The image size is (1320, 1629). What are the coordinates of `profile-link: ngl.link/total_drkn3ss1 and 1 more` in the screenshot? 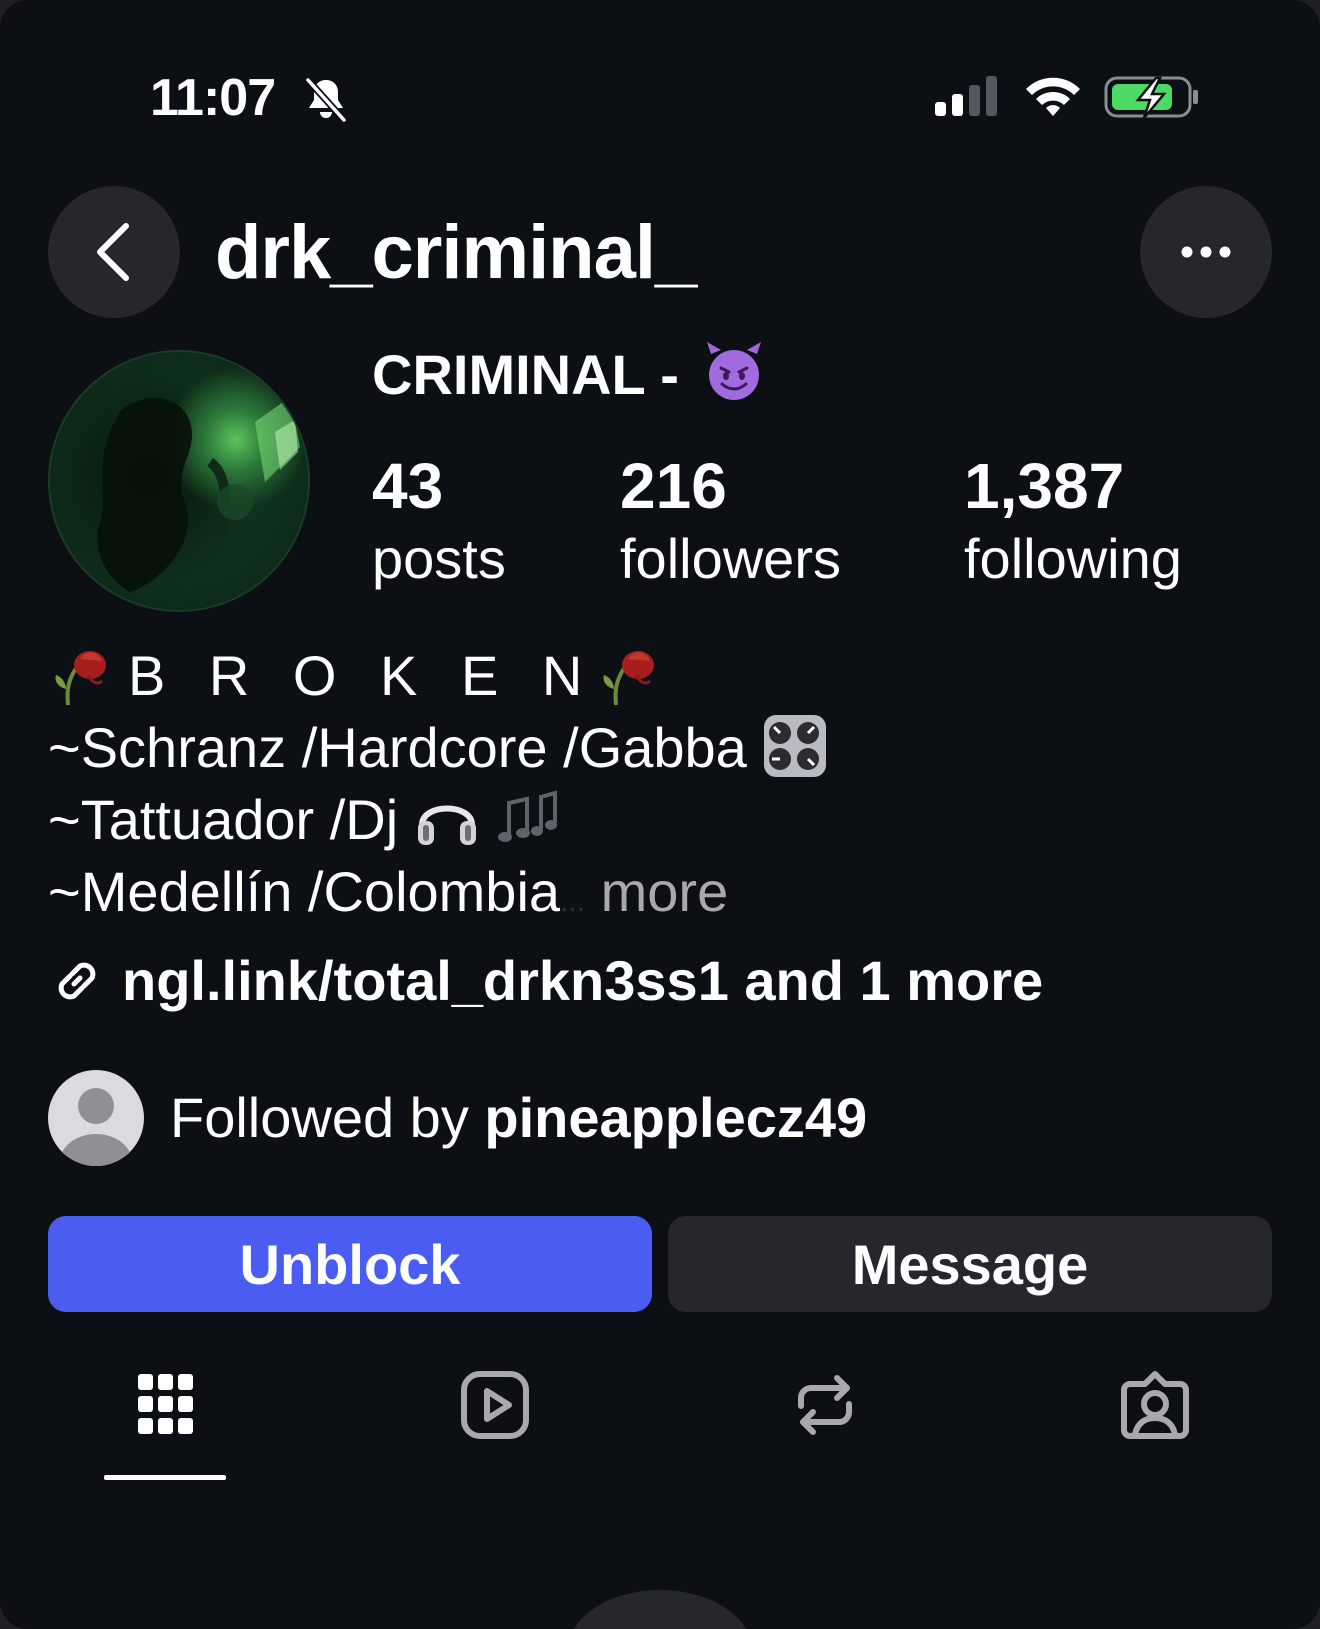 It's located at (545, 981).